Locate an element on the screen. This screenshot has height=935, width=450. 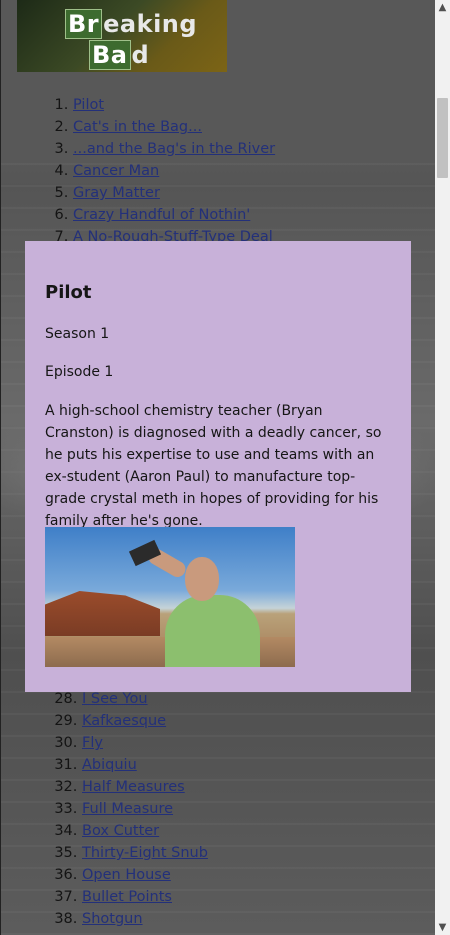
episode-still-image is located at coordinates (170, 597).